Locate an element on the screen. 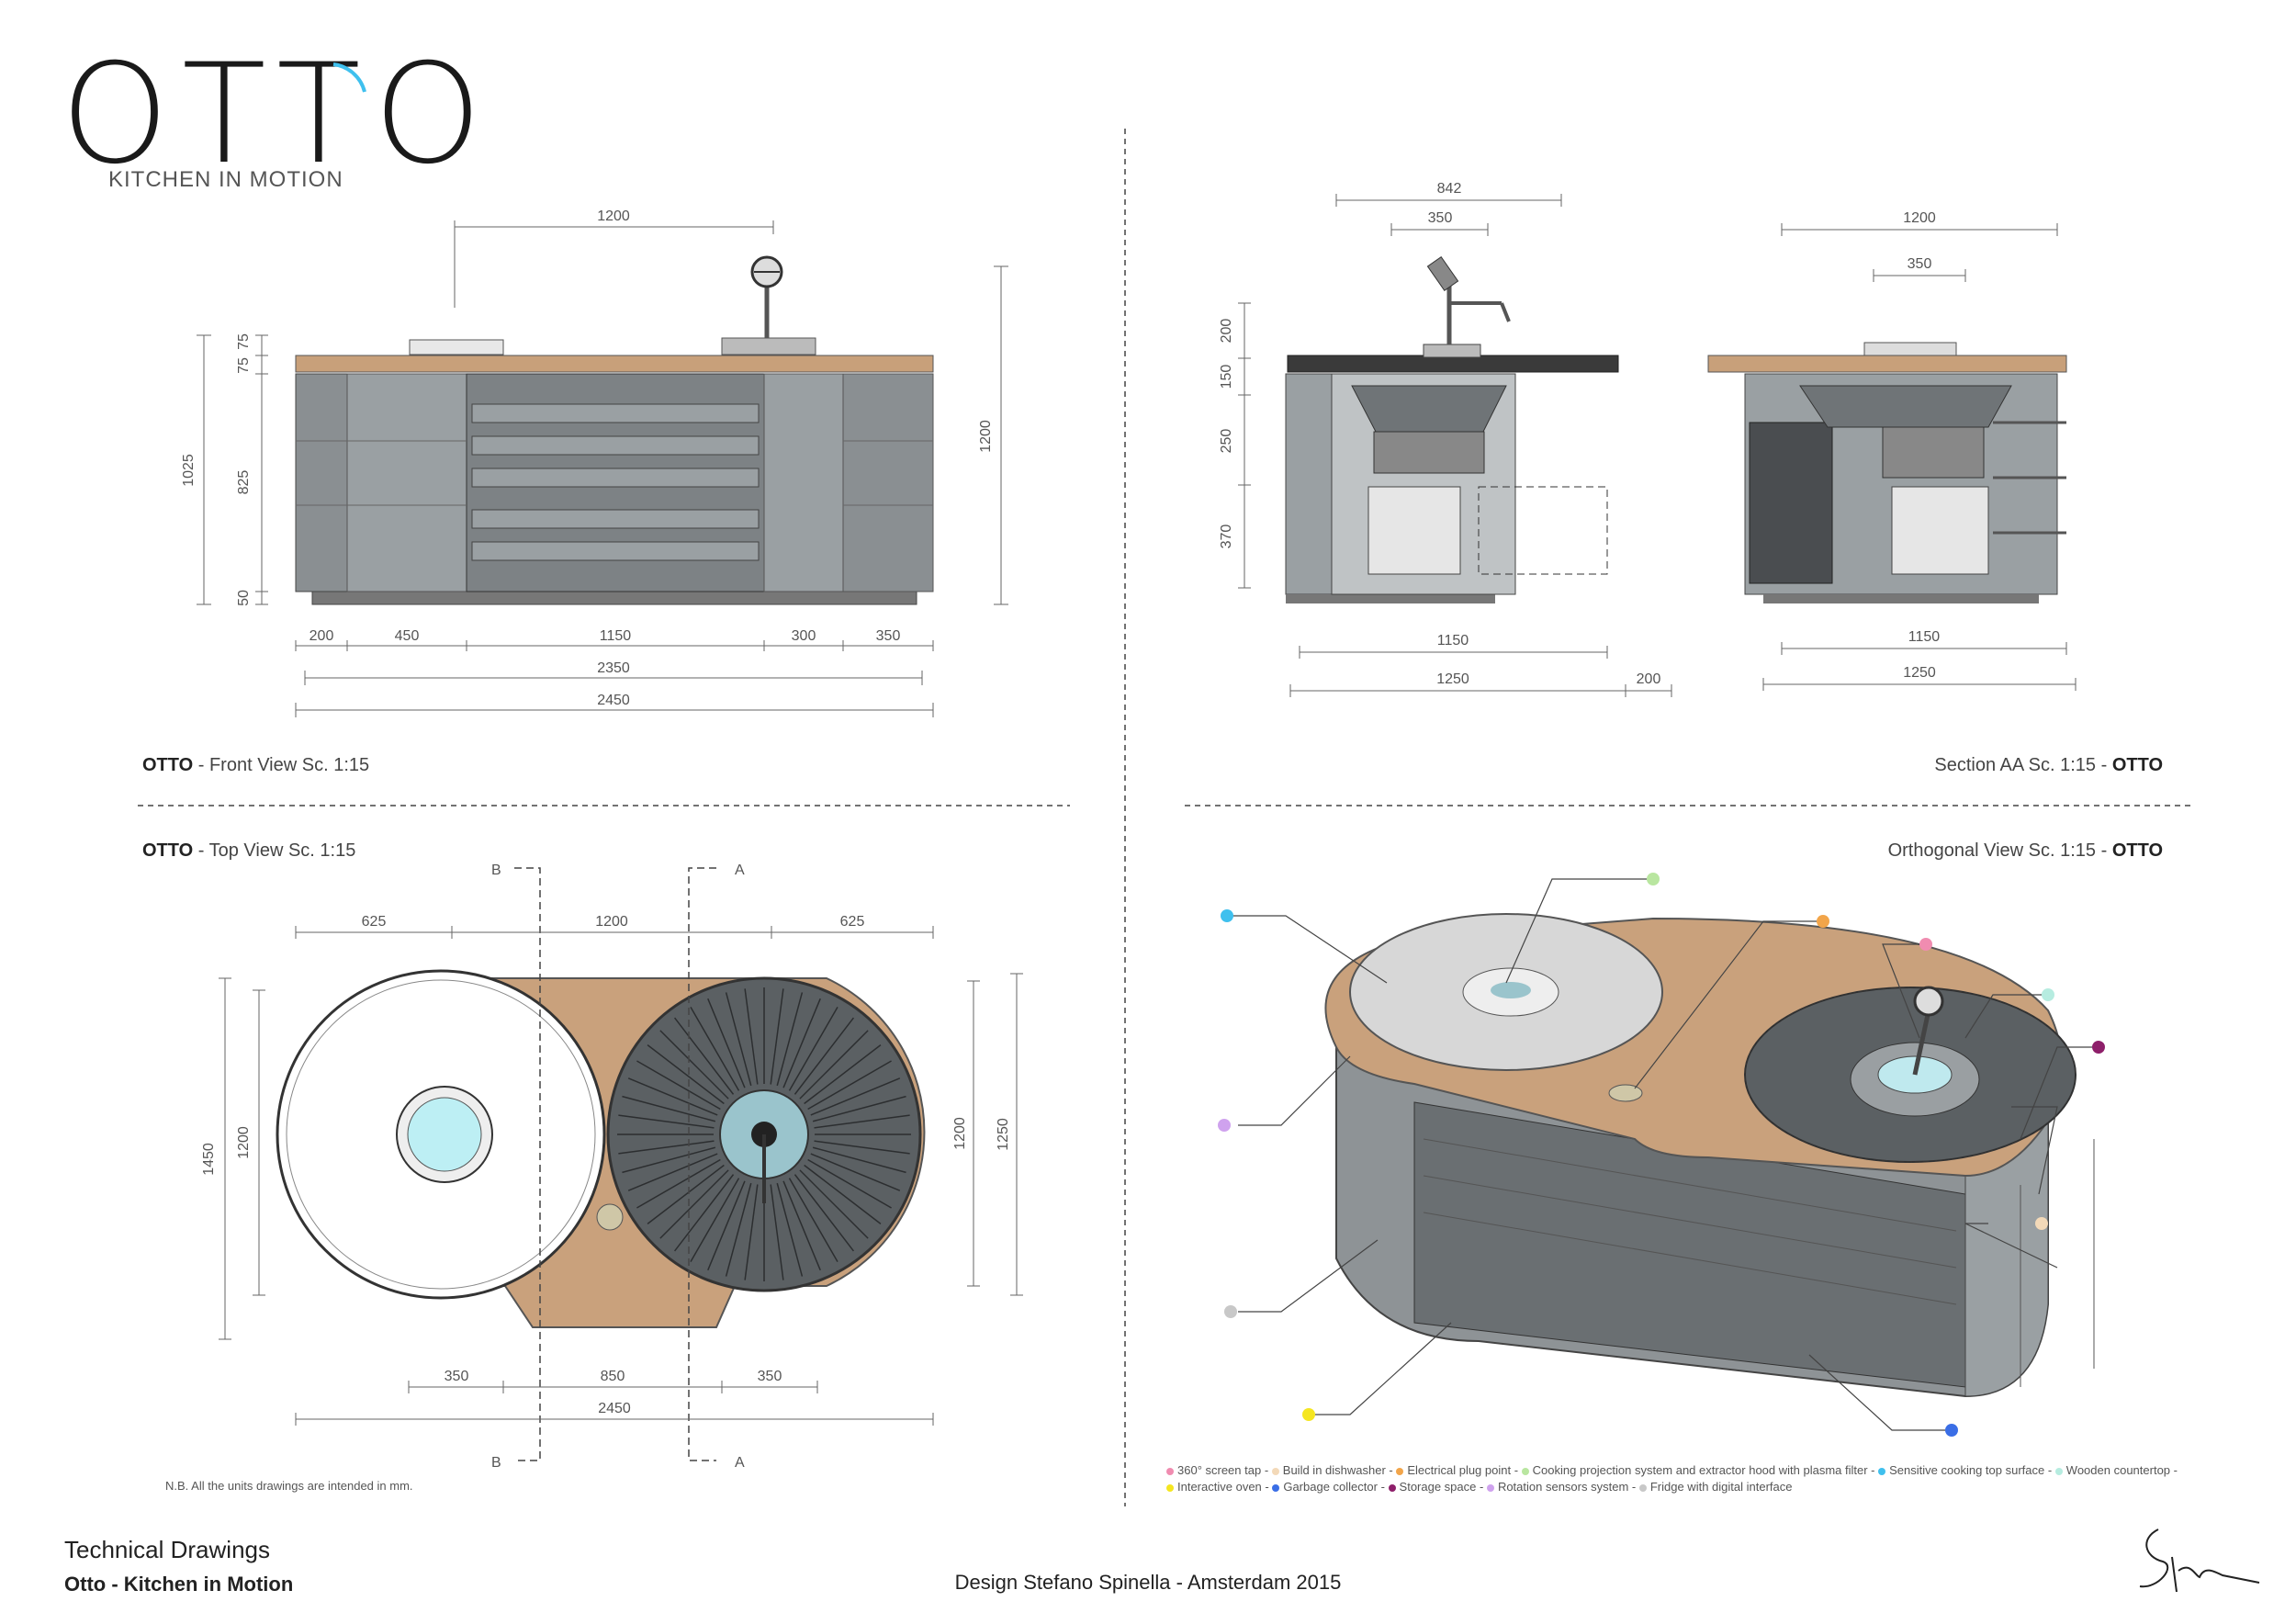 This screenshot has height=1624, width=2296. callout-sensitive-cooking-top is located at coordinates (1227, 915).